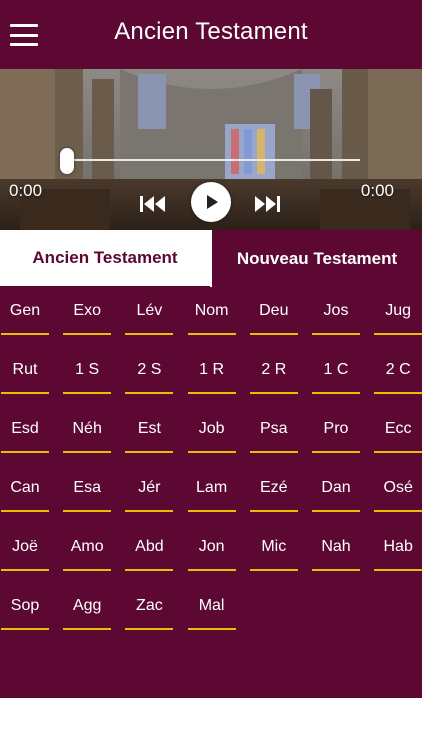 The image size is (422, 750). I want to click on book-label: Deu, so click(274, 310).